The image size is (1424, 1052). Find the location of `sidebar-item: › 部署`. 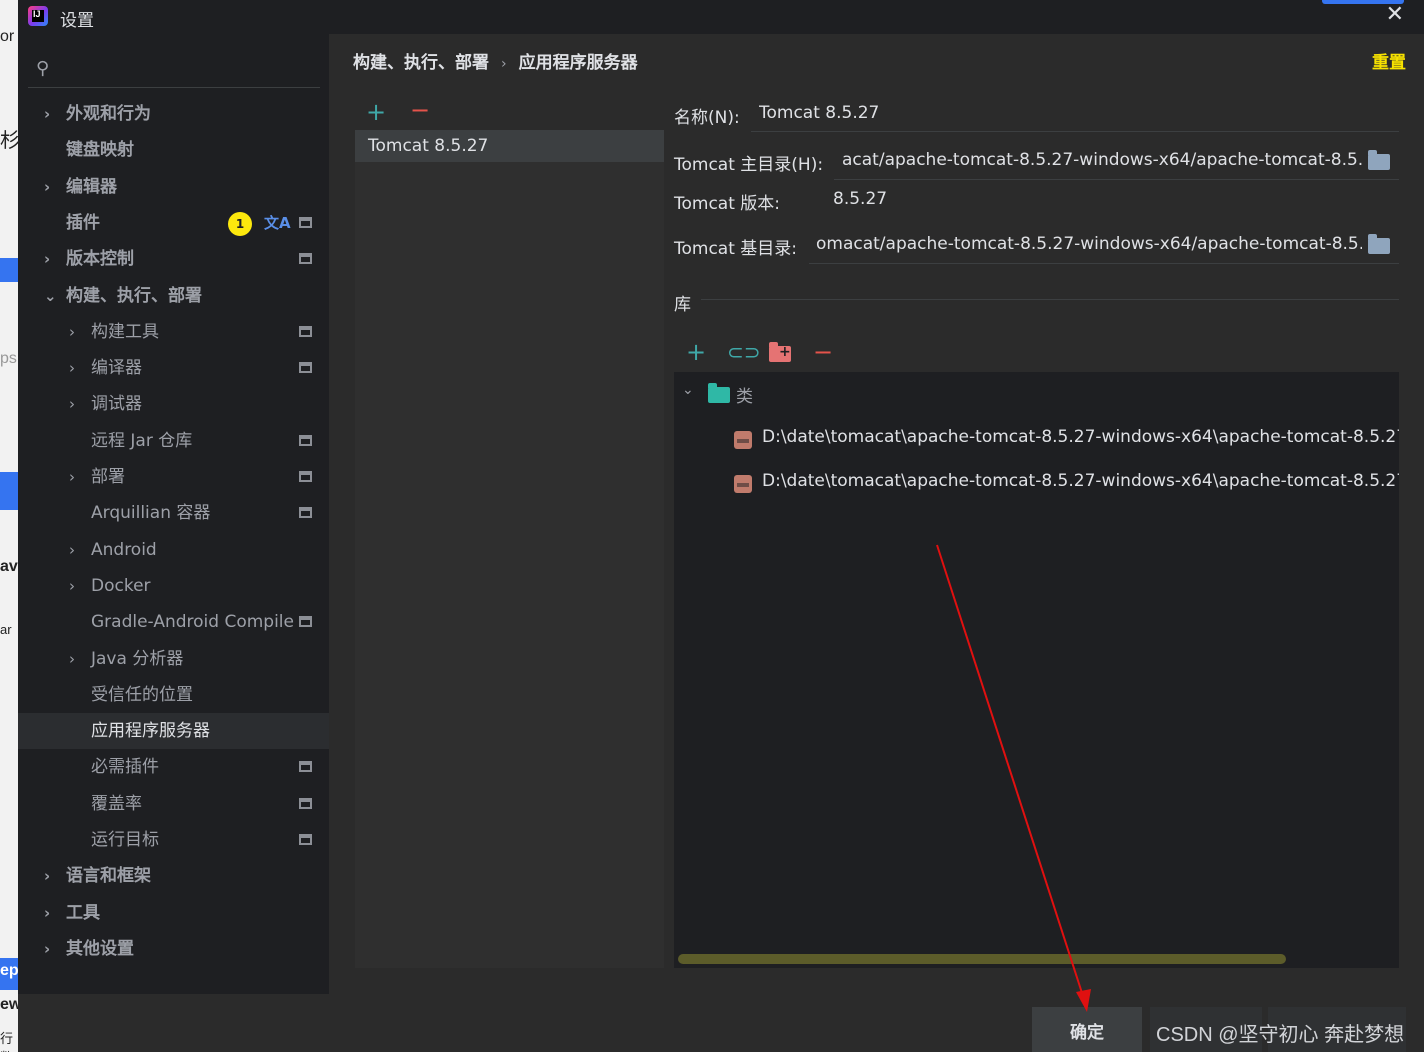

sidebar-item: › 部署 is located at coordinates (173, 477).